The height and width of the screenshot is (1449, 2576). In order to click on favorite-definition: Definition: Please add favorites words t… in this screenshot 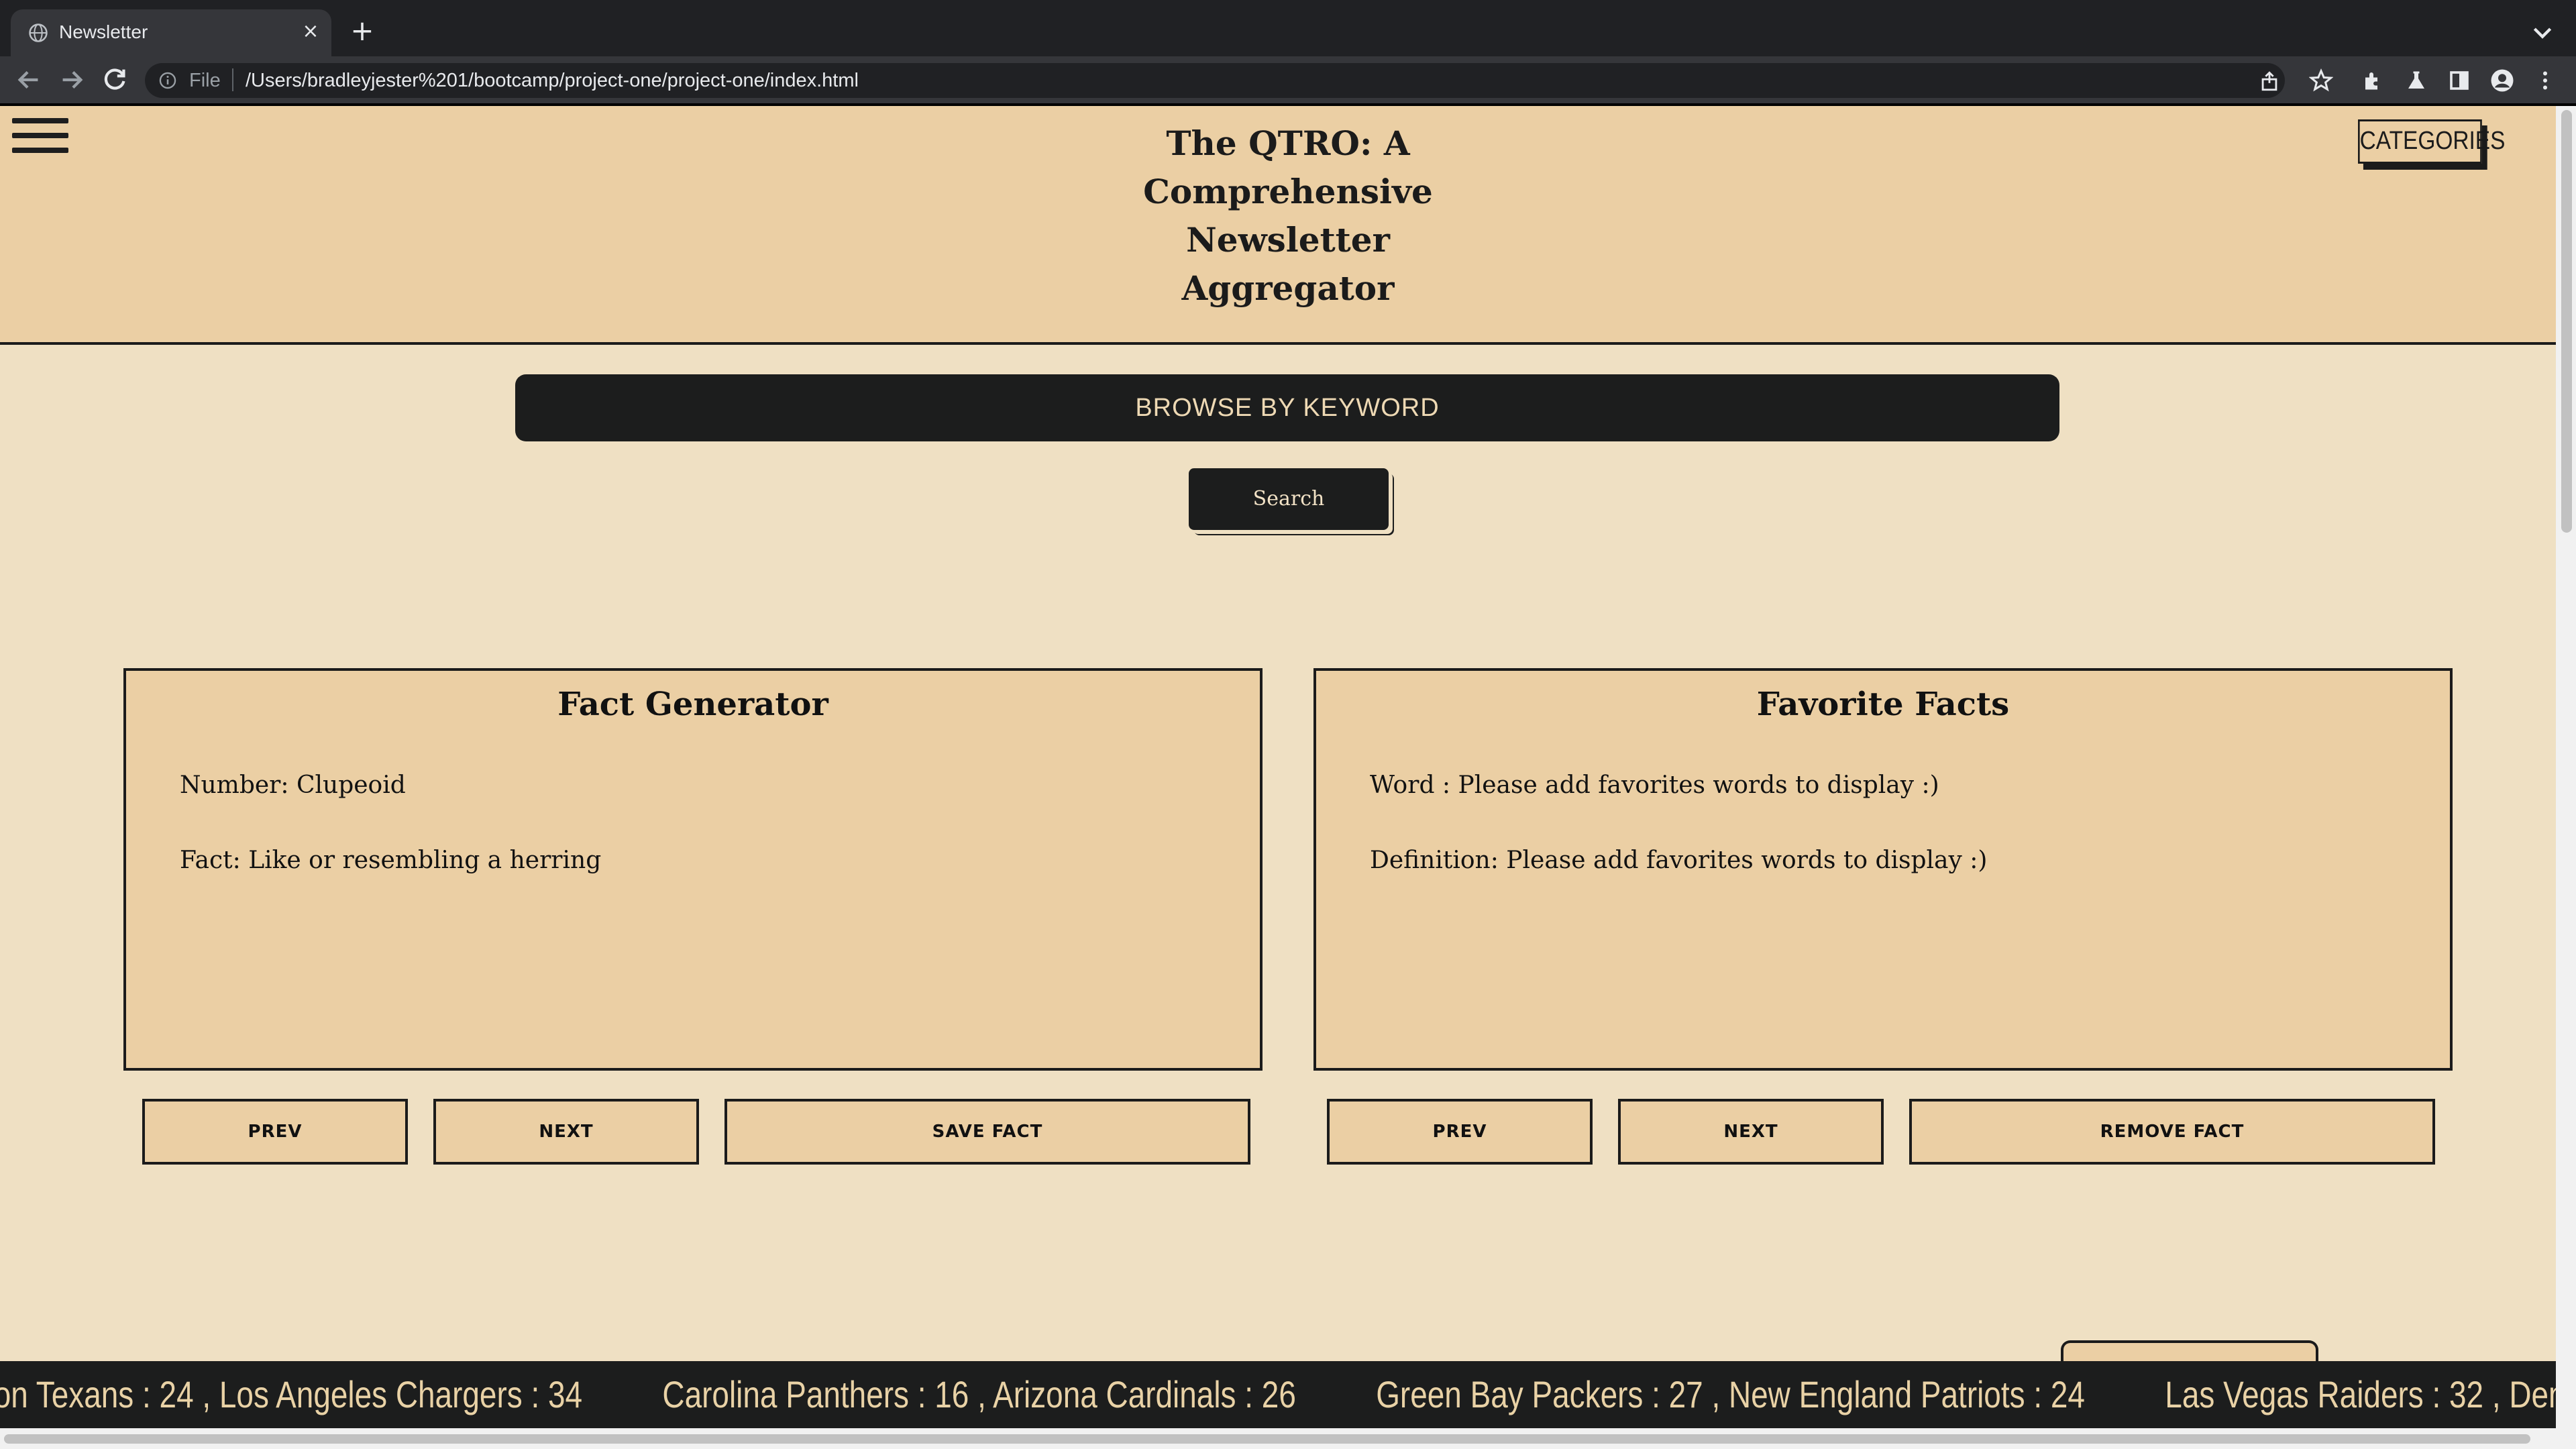, I will do `click(1679, 860)`.